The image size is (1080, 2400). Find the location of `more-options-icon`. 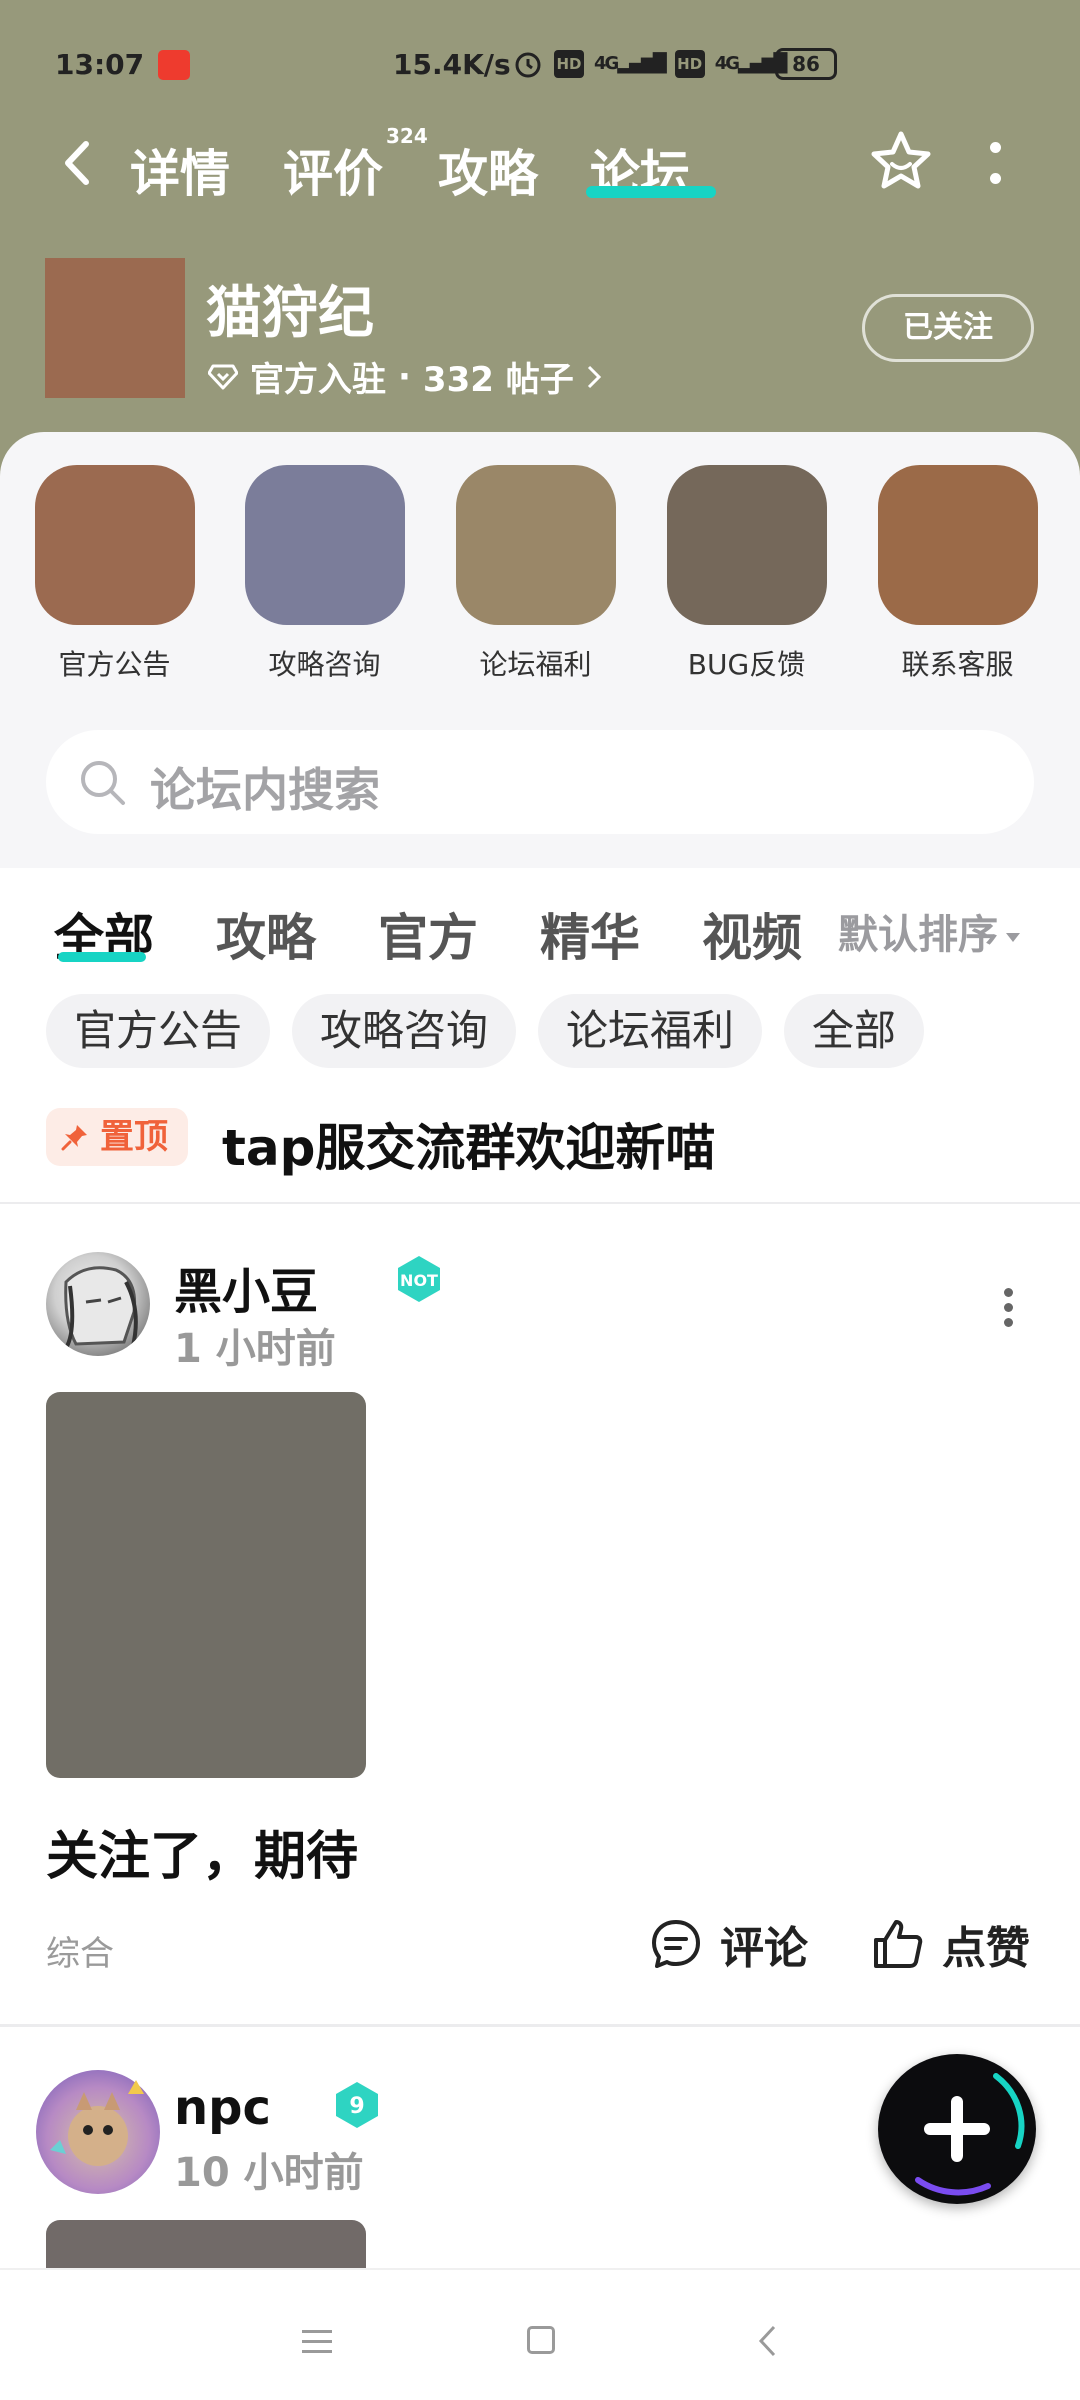

more-options-icon is located at coordinates (995, 164).